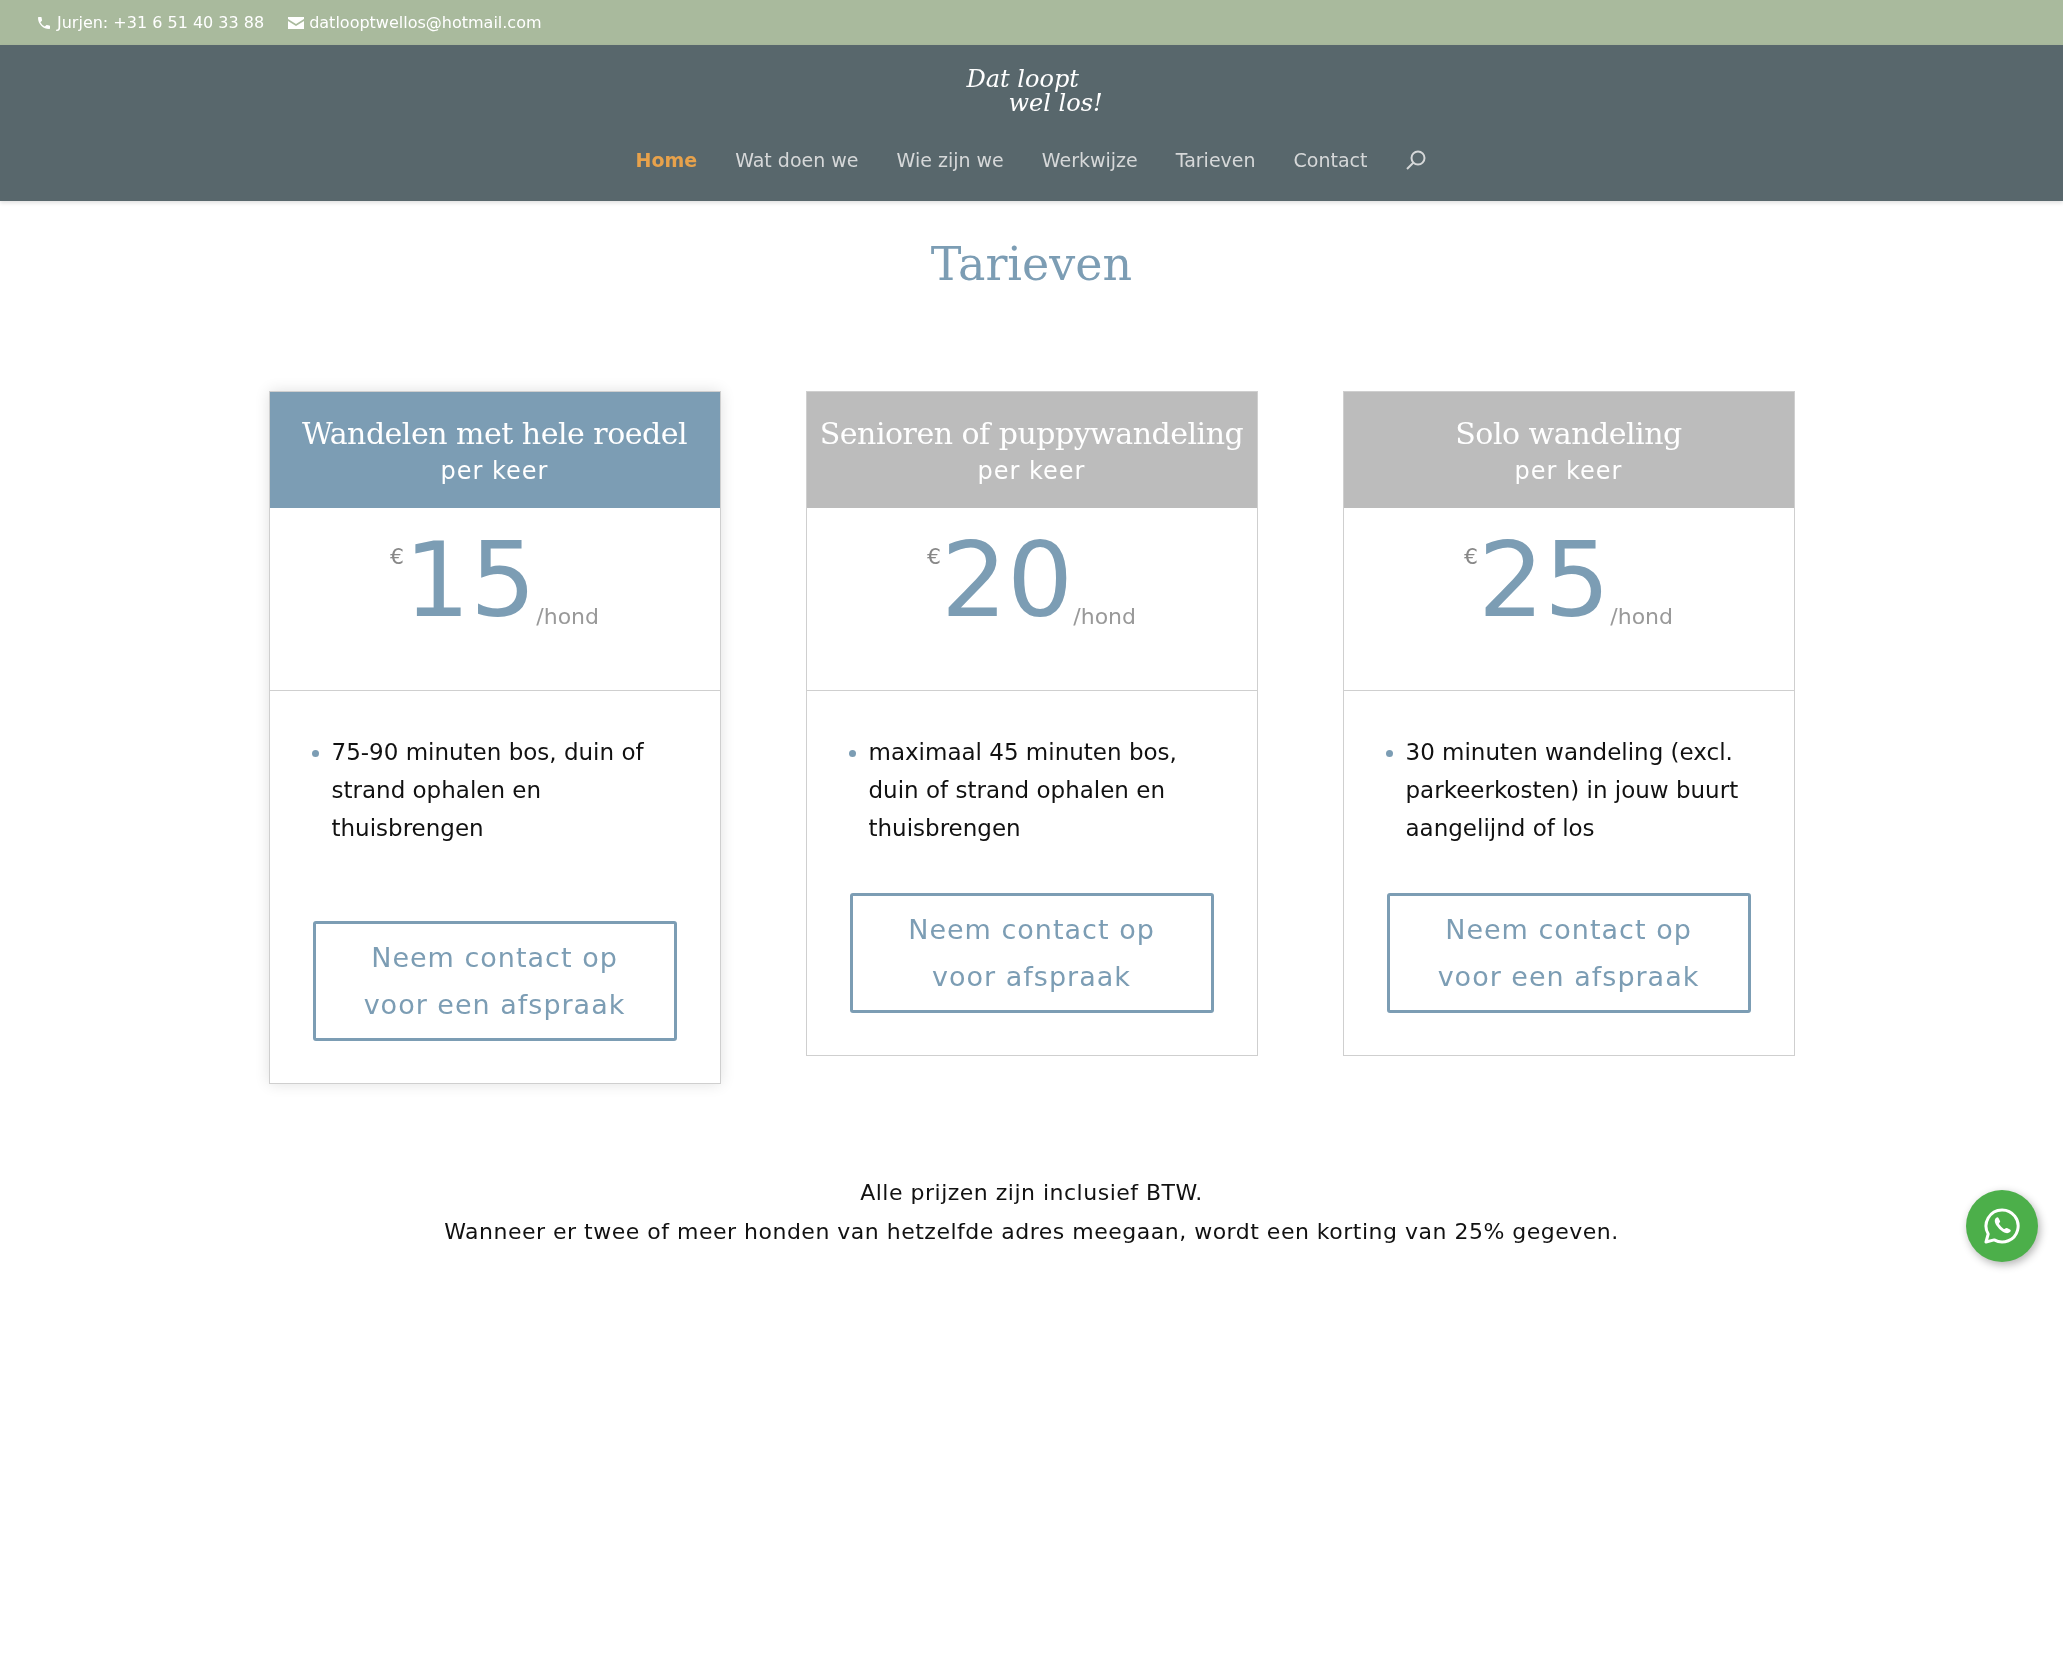  What do you see at coordinates (950, 160) in the screenshot?
I see `nav-link: Wie zijn we` at bounding box center [950, 160].